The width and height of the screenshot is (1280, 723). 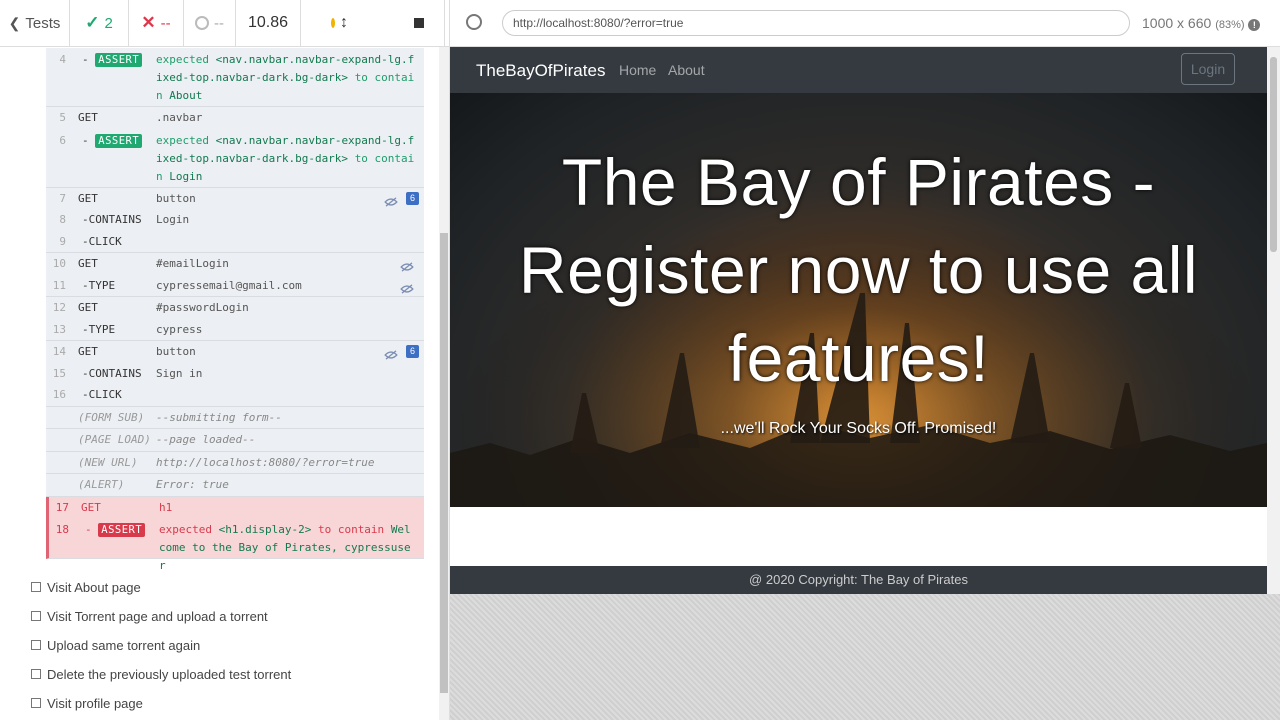 What do you see at coordinates (92, 22) in the screenshot?
I see `check-icon: ✓` at bounding box center [92, 22].